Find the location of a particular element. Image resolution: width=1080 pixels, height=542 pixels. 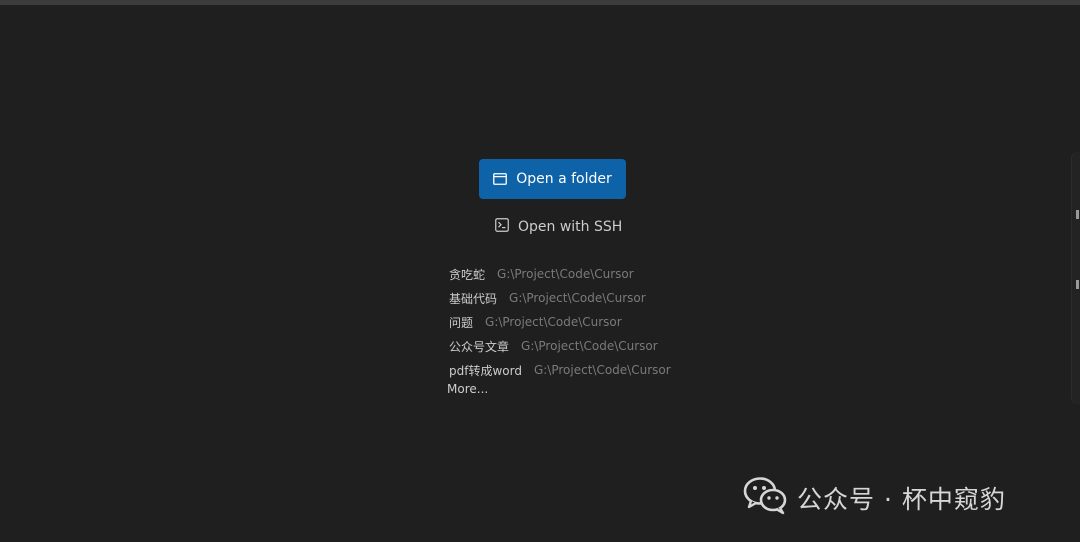

recent-project-name: pdf转成word is located at coordinates (485, 370).